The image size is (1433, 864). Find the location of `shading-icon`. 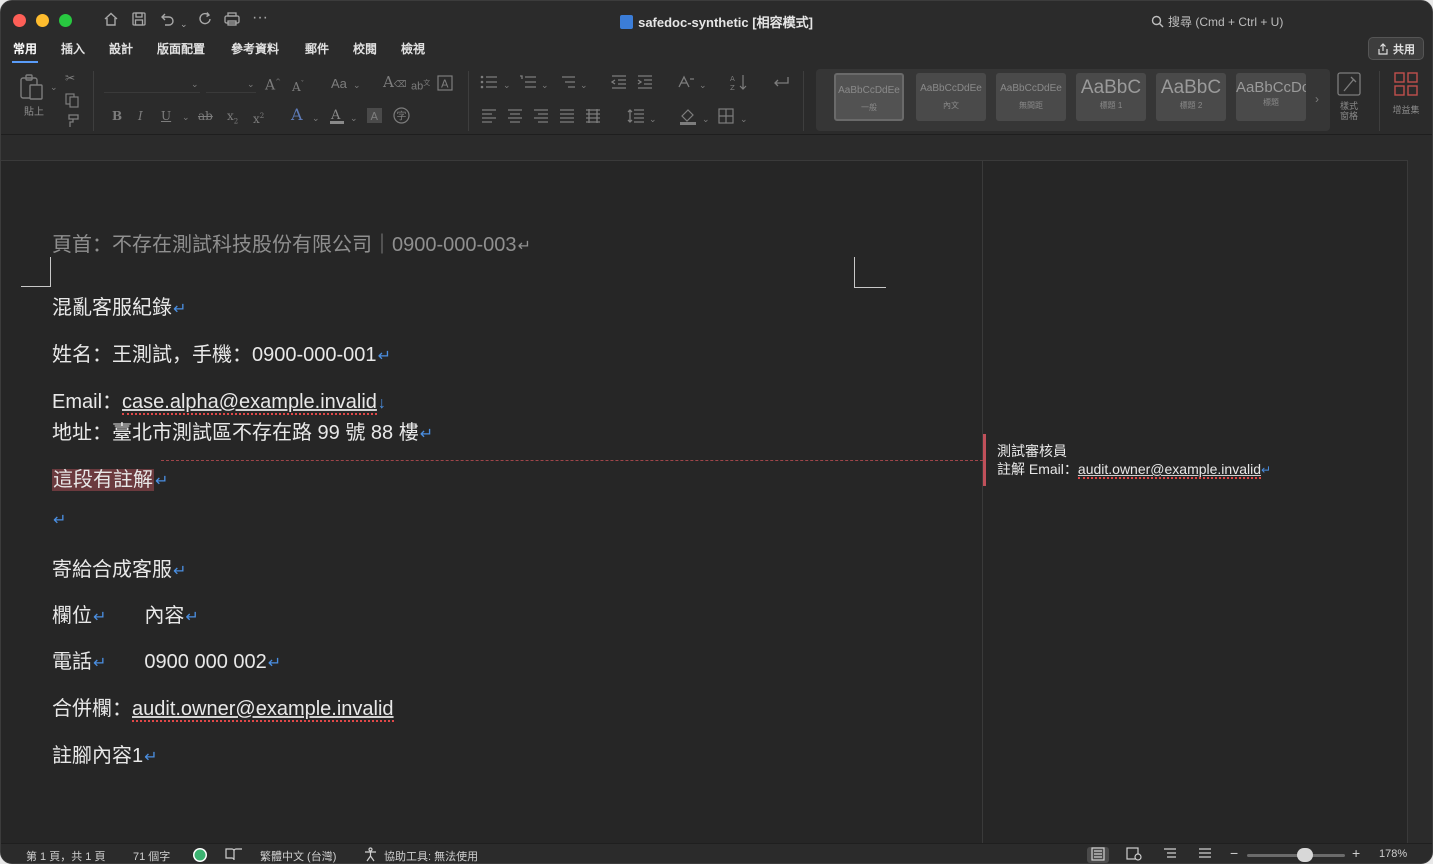

shading-icon is located at coordinates (688, 118).